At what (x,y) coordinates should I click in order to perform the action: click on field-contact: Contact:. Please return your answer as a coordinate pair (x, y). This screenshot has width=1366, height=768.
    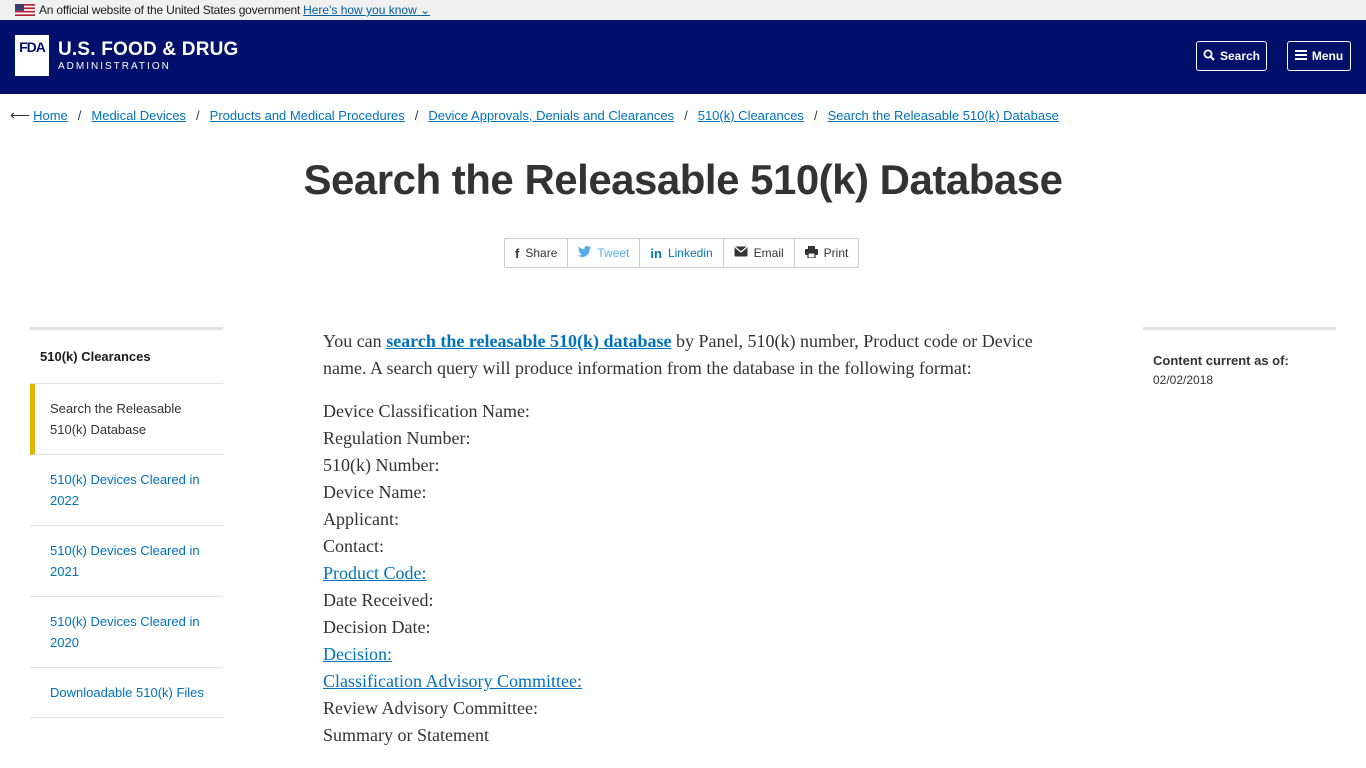
    Looking at the image, I should click on (353, 546).